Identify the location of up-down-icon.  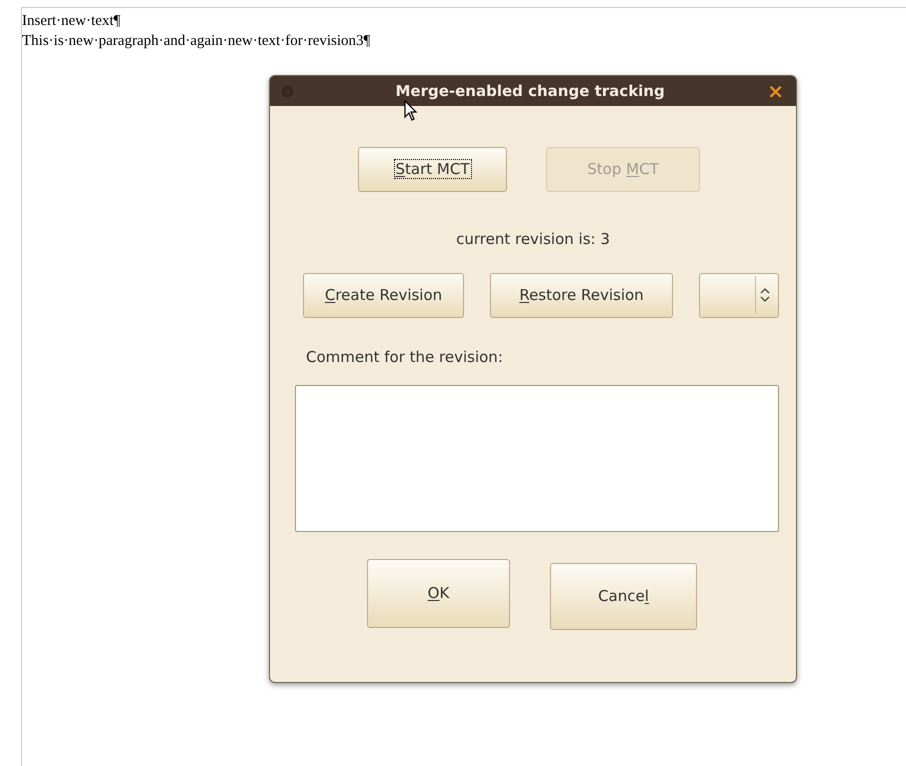
(765, 295).